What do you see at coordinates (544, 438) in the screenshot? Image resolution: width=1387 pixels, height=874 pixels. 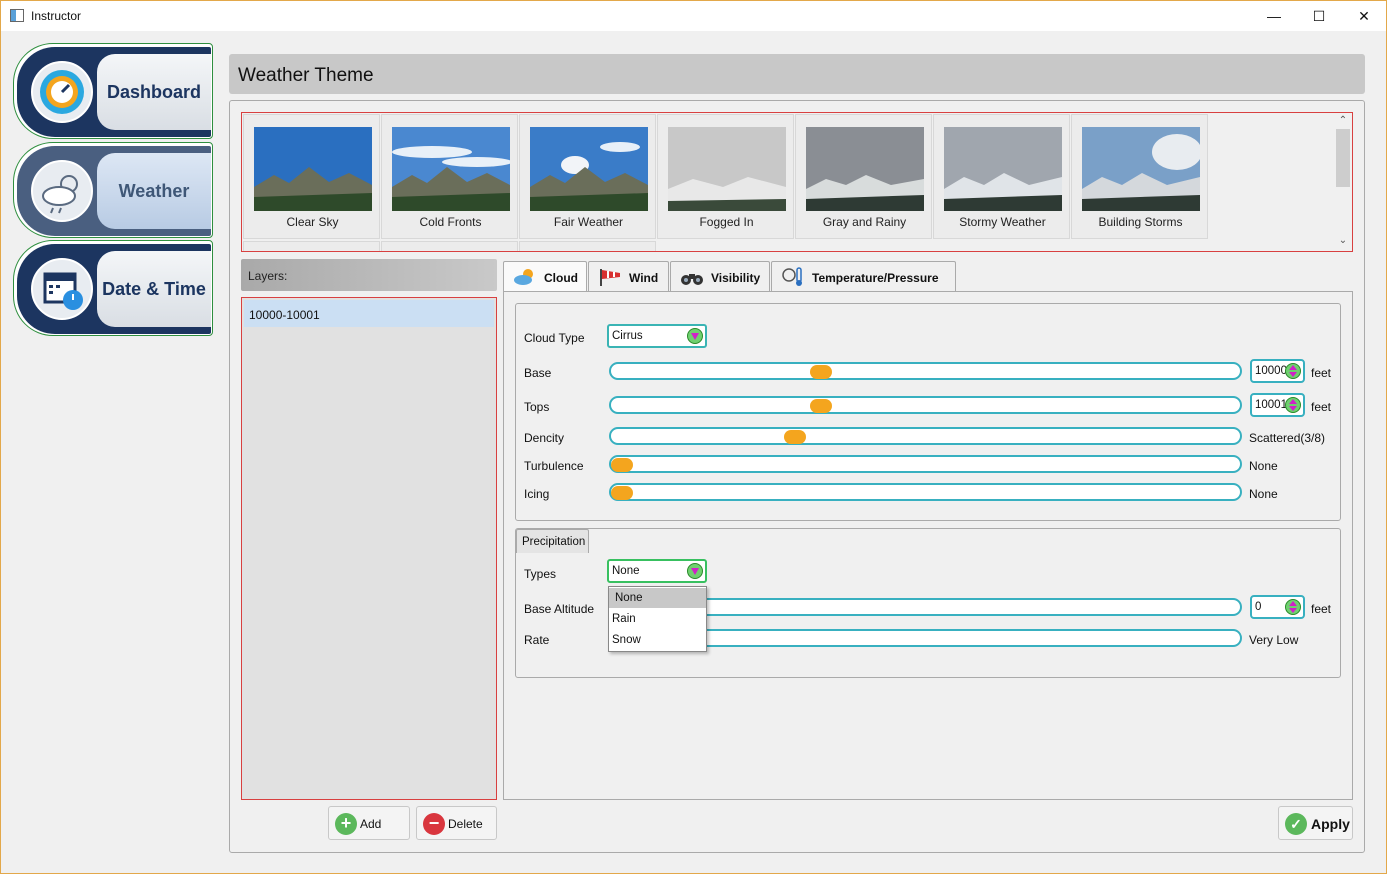 I see `density-label: Dencity` at bounding box center [544, 438].